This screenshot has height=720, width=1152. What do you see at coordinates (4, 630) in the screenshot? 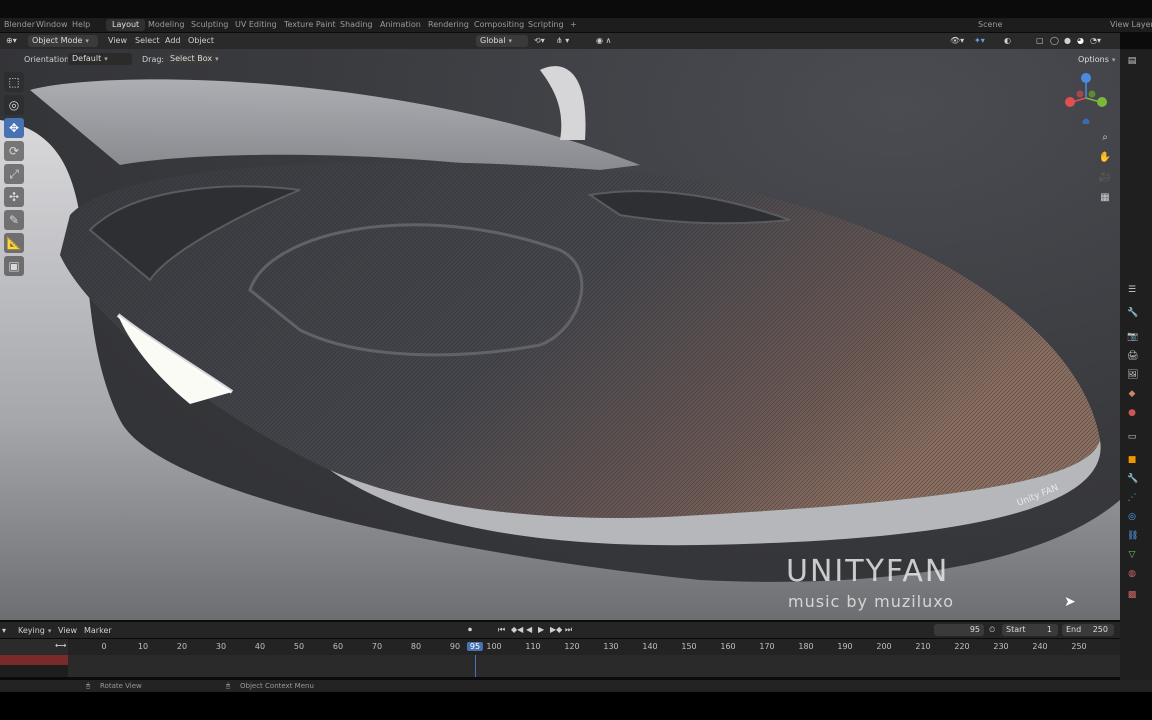
I see `editor-type-icon: ▾` at bounding box center [4, 630].